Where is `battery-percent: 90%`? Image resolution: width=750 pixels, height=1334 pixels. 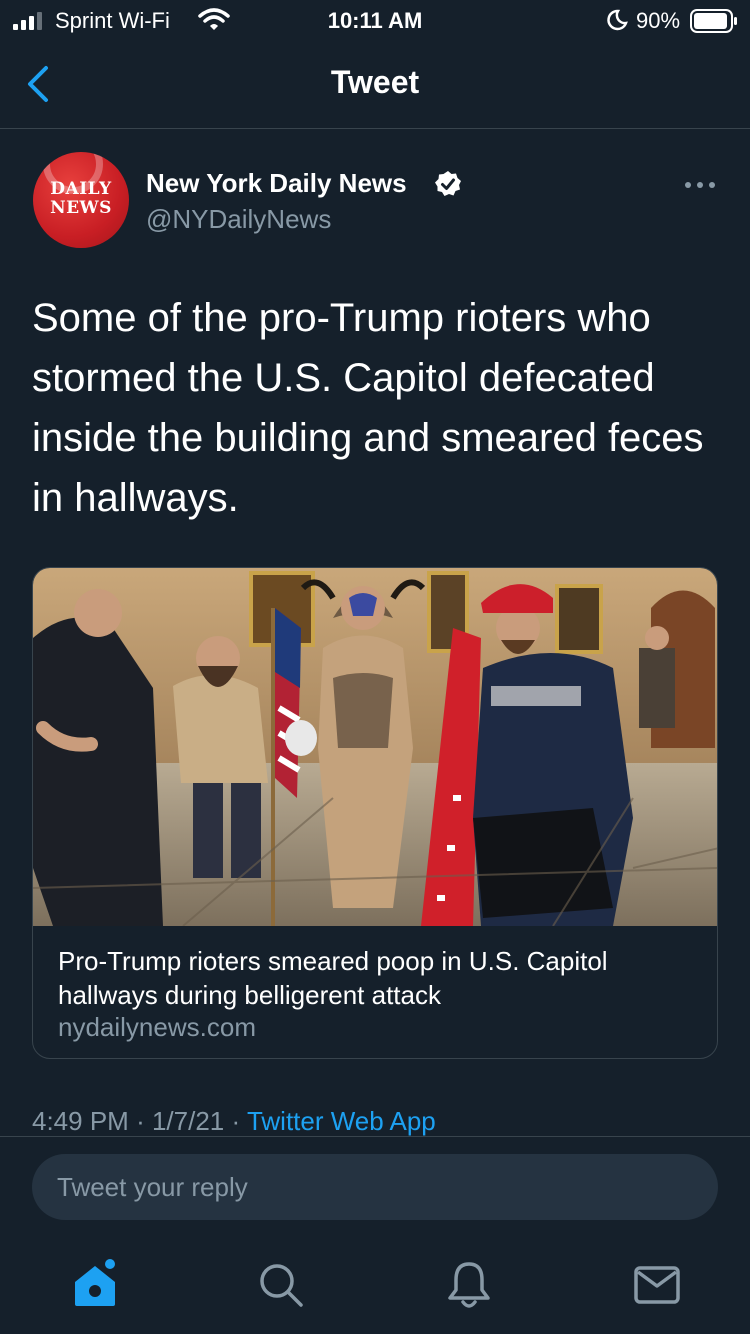 battery-percent: 90% is located at coordinates (658, 20).